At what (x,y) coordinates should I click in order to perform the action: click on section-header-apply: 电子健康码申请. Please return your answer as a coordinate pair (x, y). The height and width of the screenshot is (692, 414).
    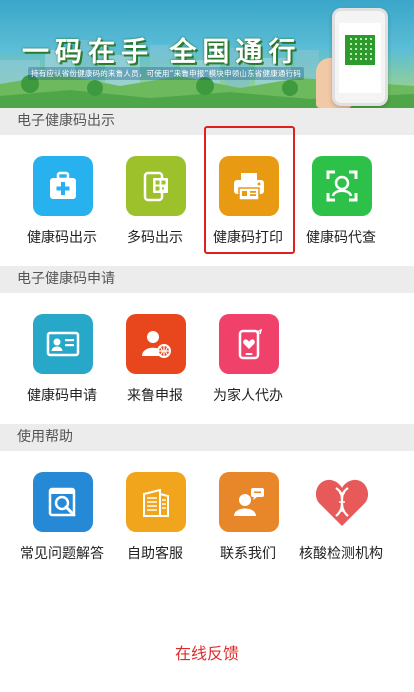
    Looking at the image, I should click on (207, 279).